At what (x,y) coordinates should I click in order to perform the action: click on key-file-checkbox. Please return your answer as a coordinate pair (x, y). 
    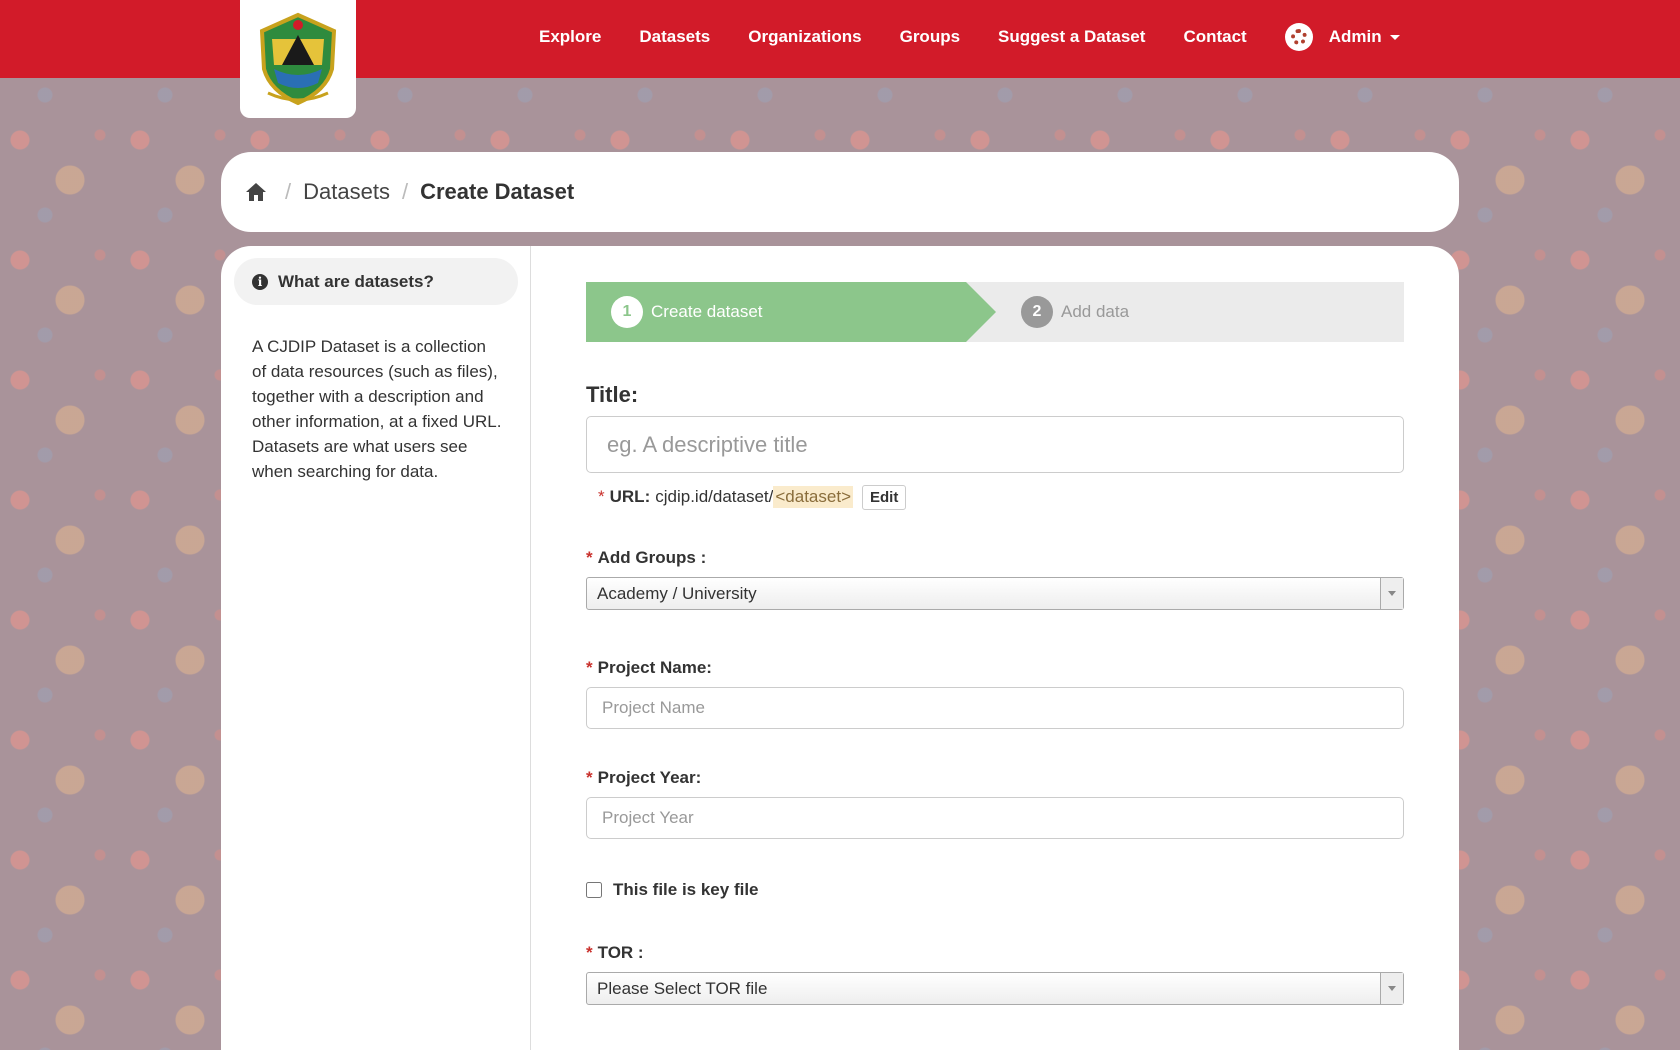
    Looking at the image, I should click on (594, 890).